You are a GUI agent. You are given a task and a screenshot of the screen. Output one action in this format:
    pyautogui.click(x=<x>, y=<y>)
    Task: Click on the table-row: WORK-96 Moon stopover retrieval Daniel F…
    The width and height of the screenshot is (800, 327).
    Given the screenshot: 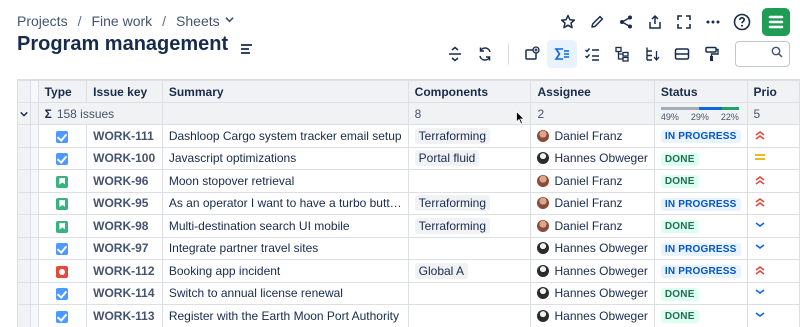 What is the action you would take?
    pyautogui.click(x=408, y=181)
    